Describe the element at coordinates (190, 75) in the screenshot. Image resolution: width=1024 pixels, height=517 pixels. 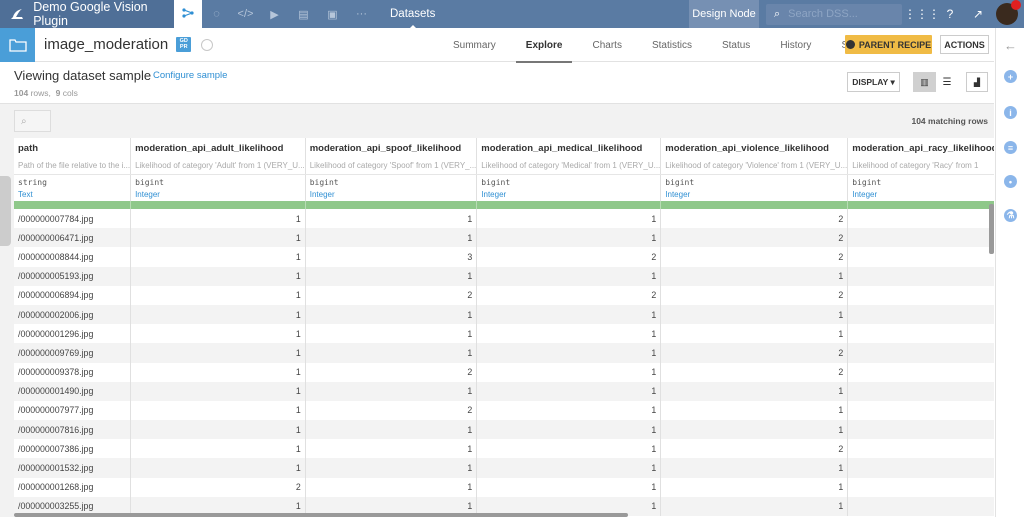
I see `configure-sample-link: Configure sample` at that location.